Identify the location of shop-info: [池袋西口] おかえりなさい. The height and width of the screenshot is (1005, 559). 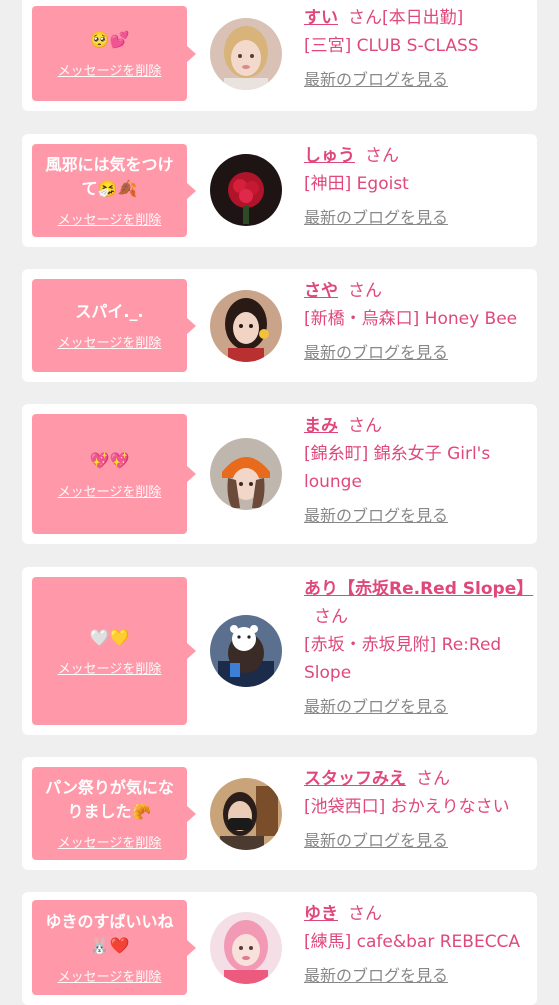
(407, 807).